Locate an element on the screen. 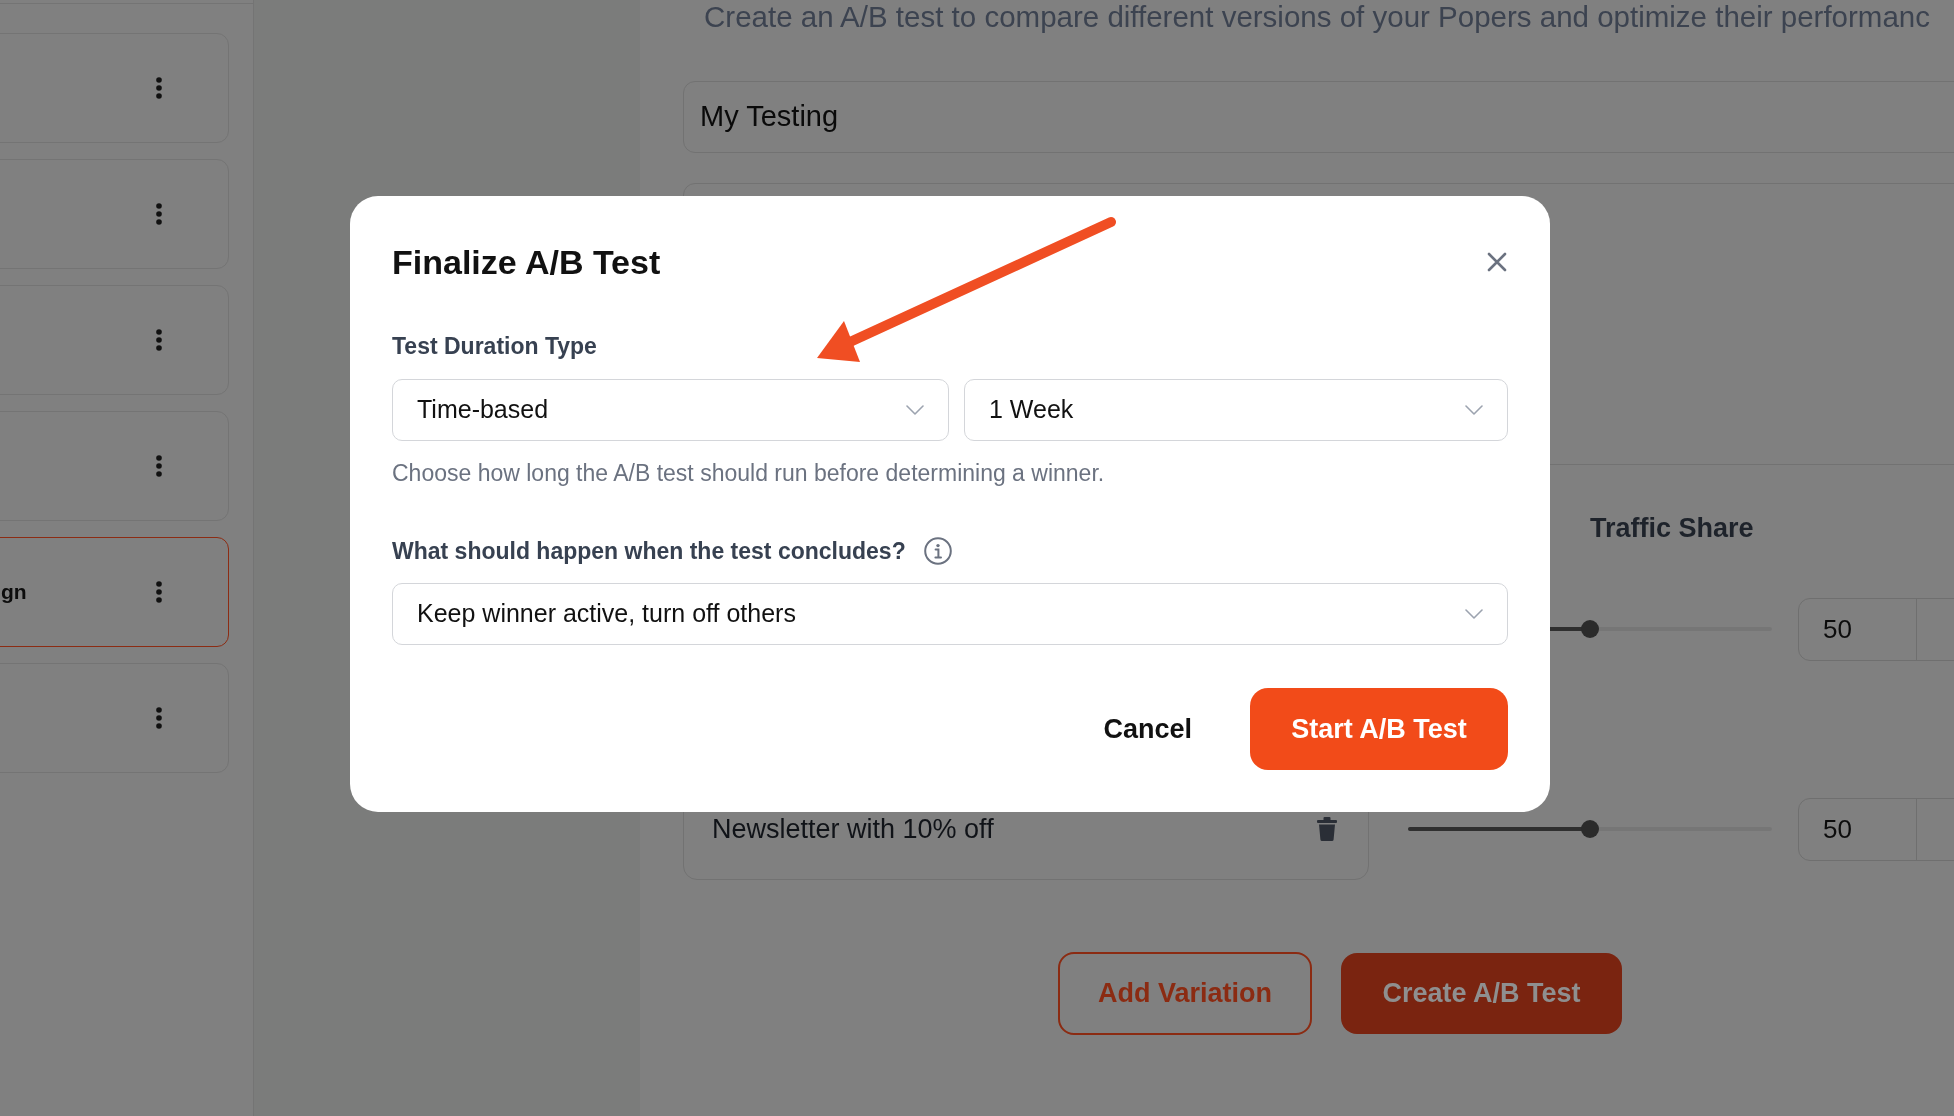  help-text: Choose how long the A/B test should run before determining a winner. is located at coordinates (748, 473).